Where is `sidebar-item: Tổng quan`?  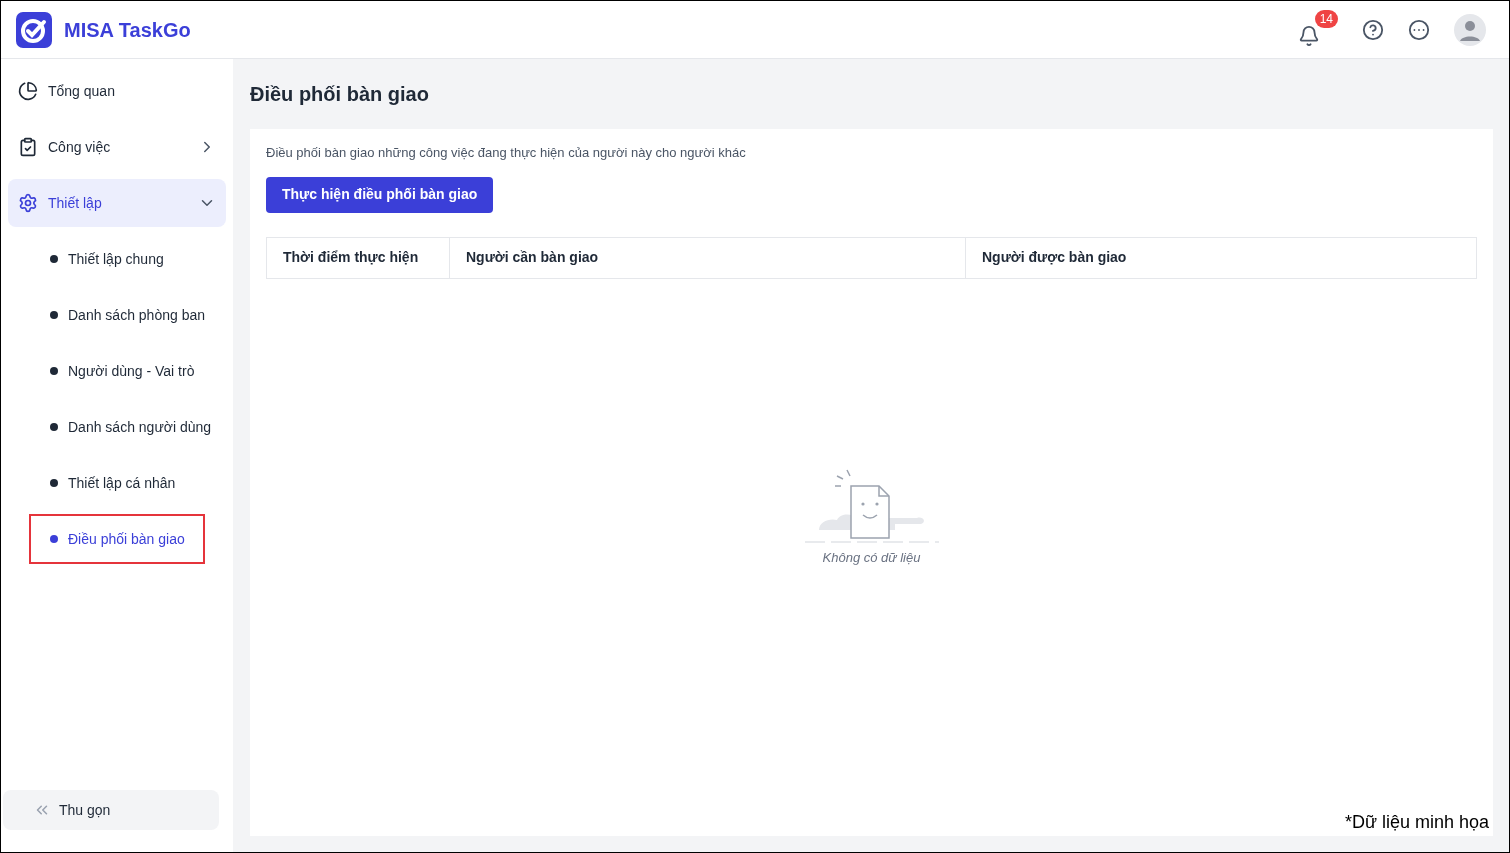 sidebar-item: Tổng quan is located at coordinates (117, 91).